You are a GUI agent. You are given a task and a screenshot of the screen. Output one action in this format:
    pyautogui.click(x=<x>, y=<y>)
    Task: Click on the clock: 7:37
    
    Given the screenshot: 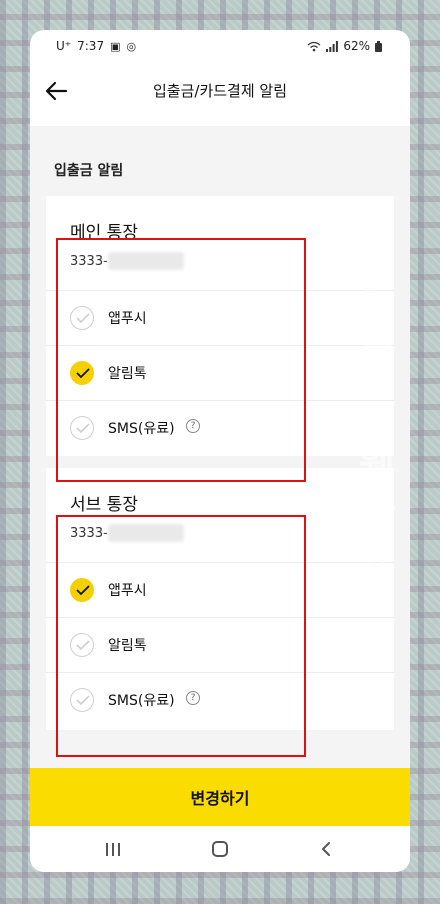 What is the action you would take?
    pyautogui.click(x=91, y=46)
    